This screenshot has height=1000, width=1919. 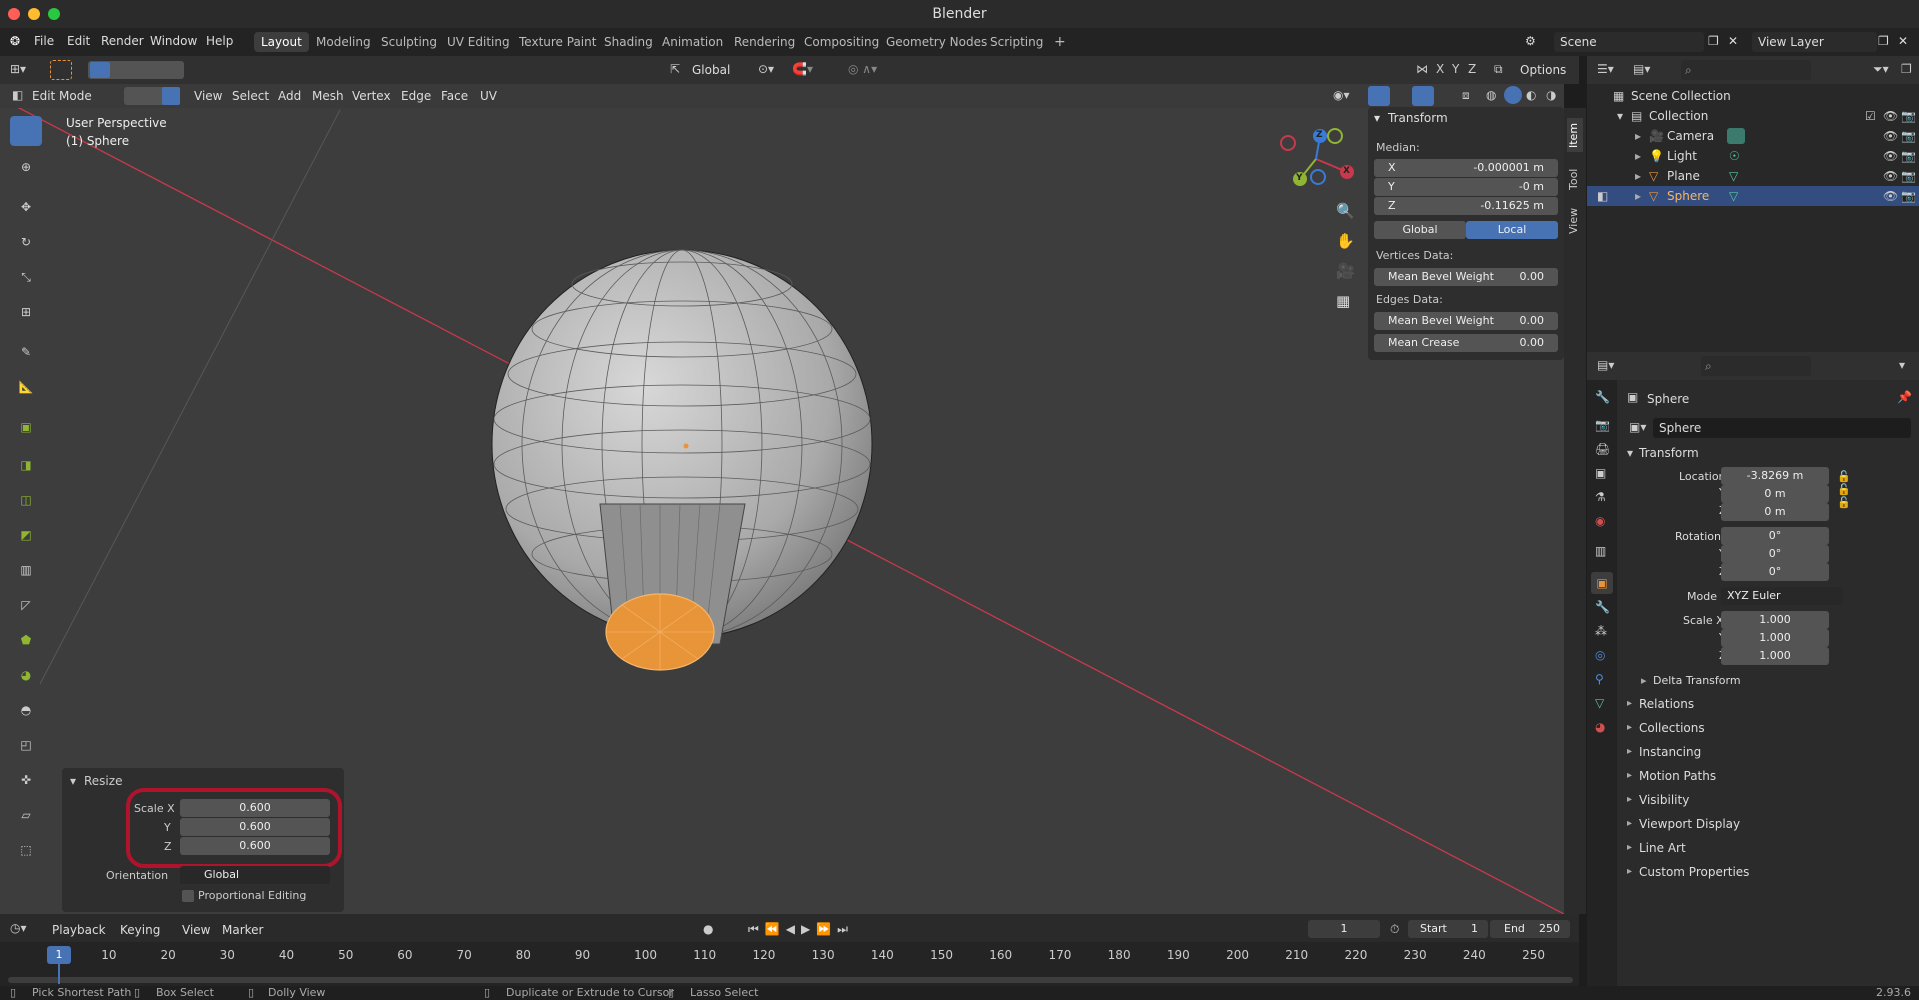 What do you see at coordinates (1637, 427) in the screenshot?
I see `object-browse-icon: ▣▾` at bounding box center [1637, 427].